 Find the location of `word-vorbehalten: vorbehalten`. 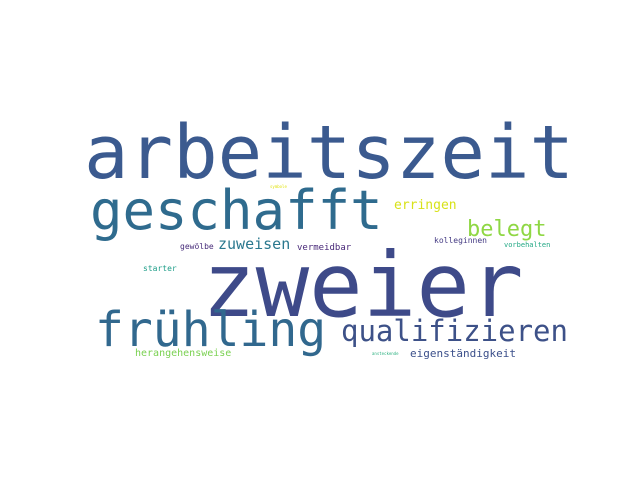

word-vorbehalten: vorbehalten is located at coordinates (527, 245).